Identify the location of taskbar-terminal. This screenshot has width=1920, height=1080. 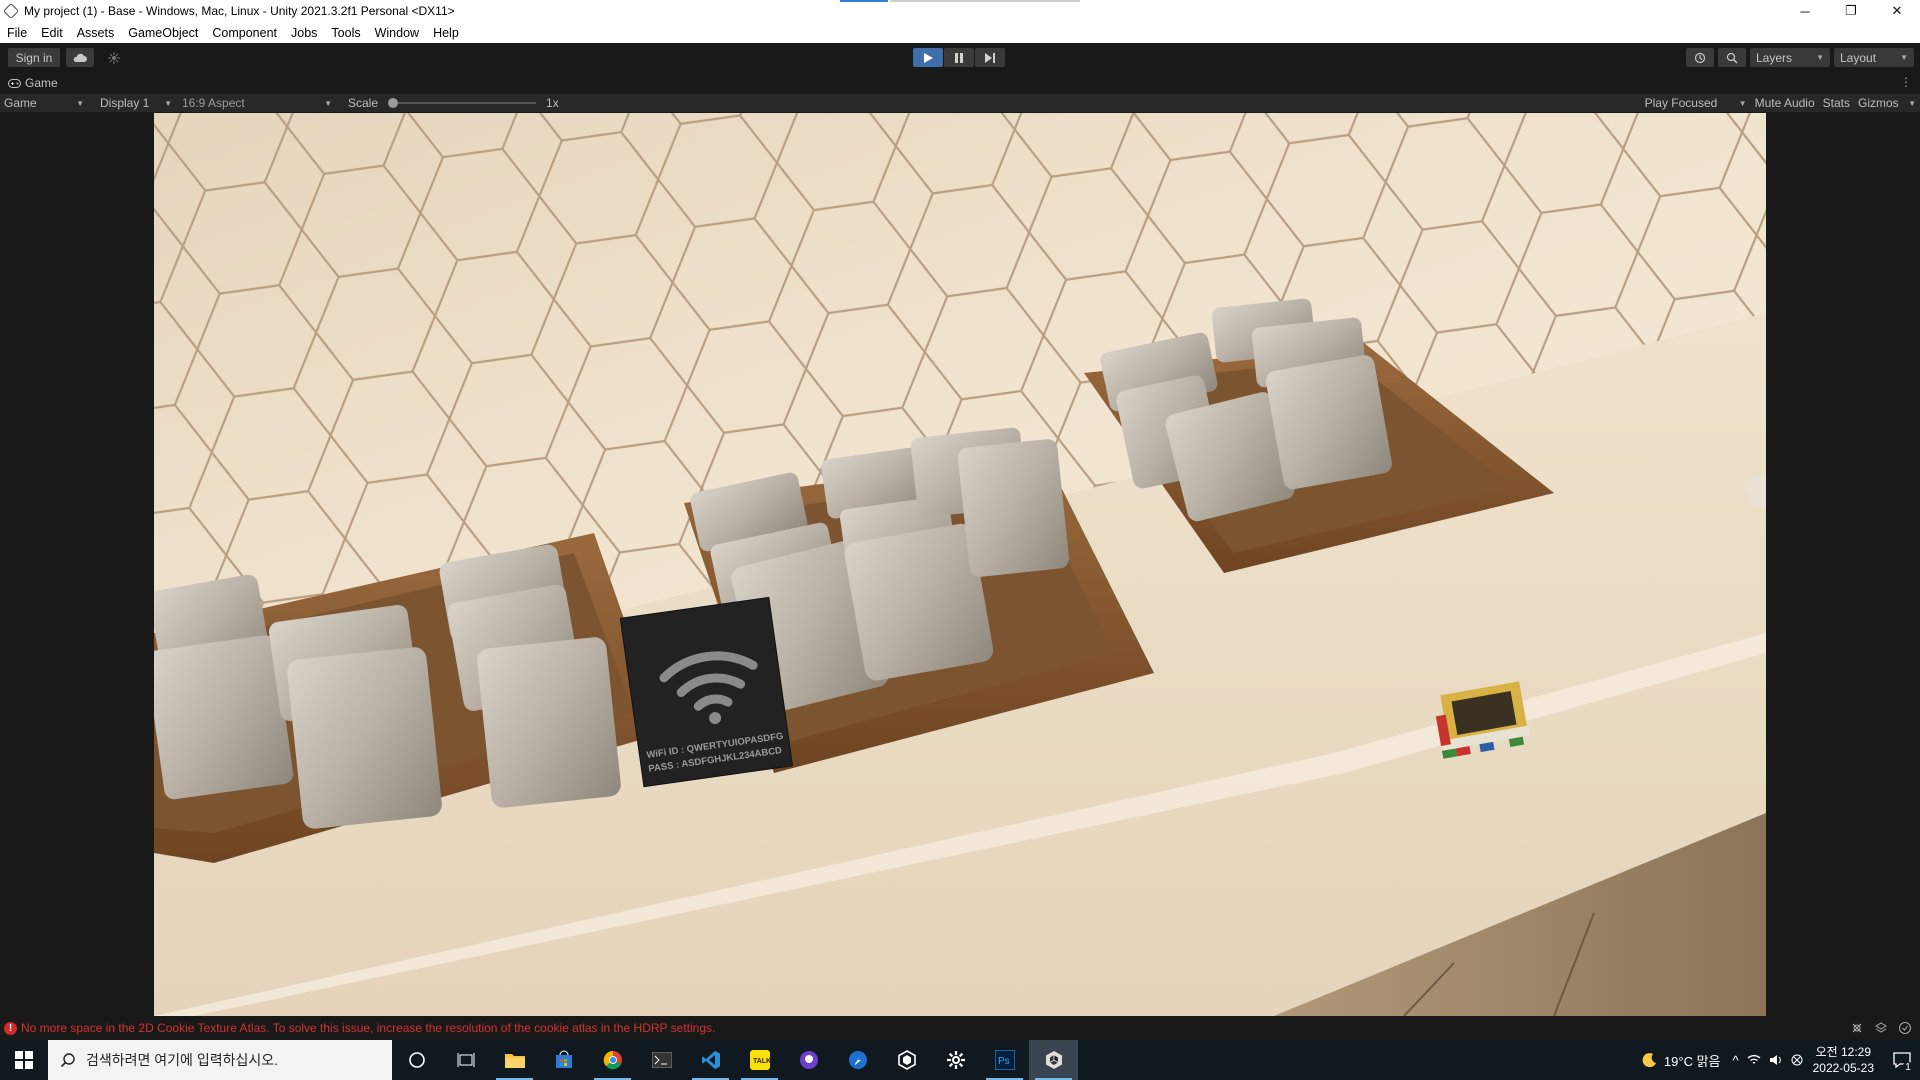
(661, 1060).